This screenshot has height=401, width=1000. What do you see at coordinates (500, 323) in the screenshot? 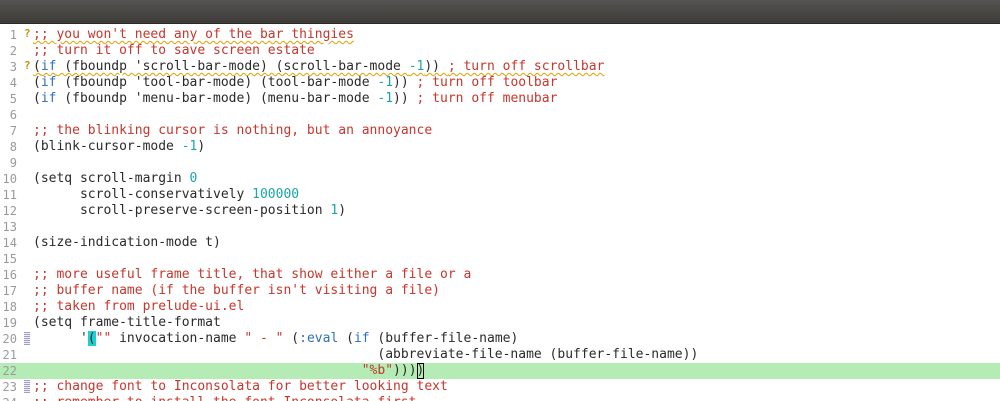
I see `code-line: 19 (setq frame-title-format` at bounding box center [500, 323].